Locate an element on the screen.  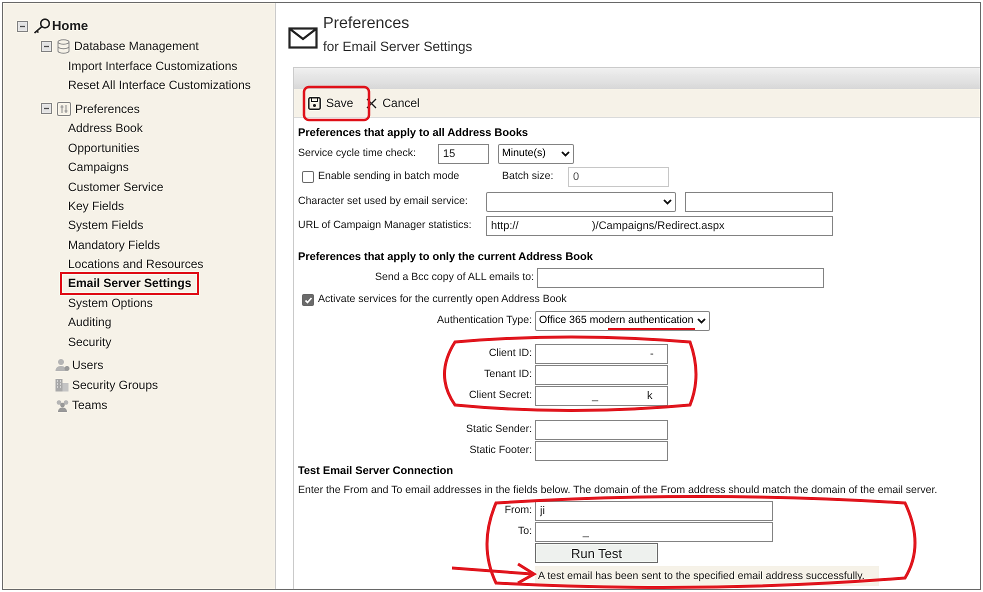
save-button: Save is located at coordinates (331, 103).